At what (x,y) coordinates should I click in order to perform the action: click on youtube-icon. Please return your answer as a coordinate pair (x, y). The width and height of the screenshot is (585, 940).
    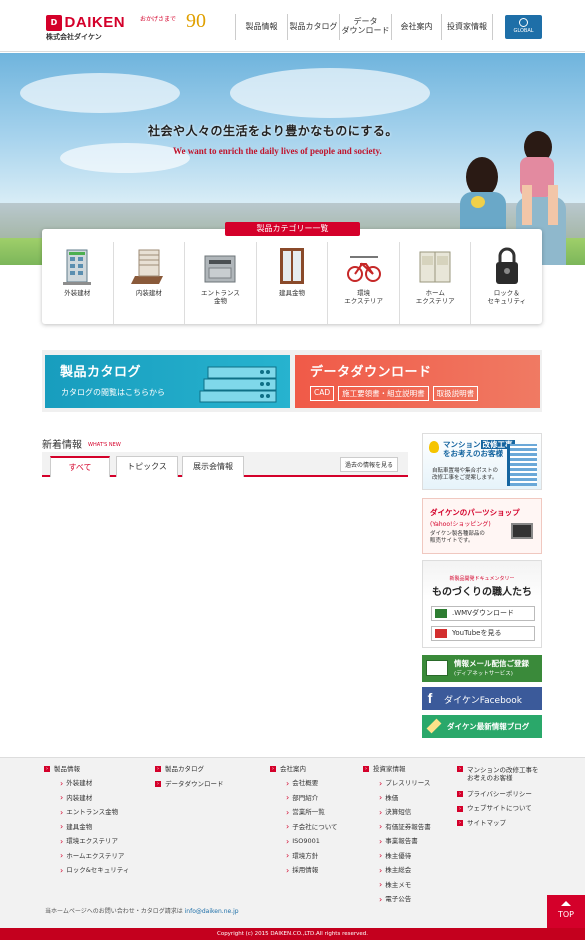
    Looking at the image, I should click on (441, 633).